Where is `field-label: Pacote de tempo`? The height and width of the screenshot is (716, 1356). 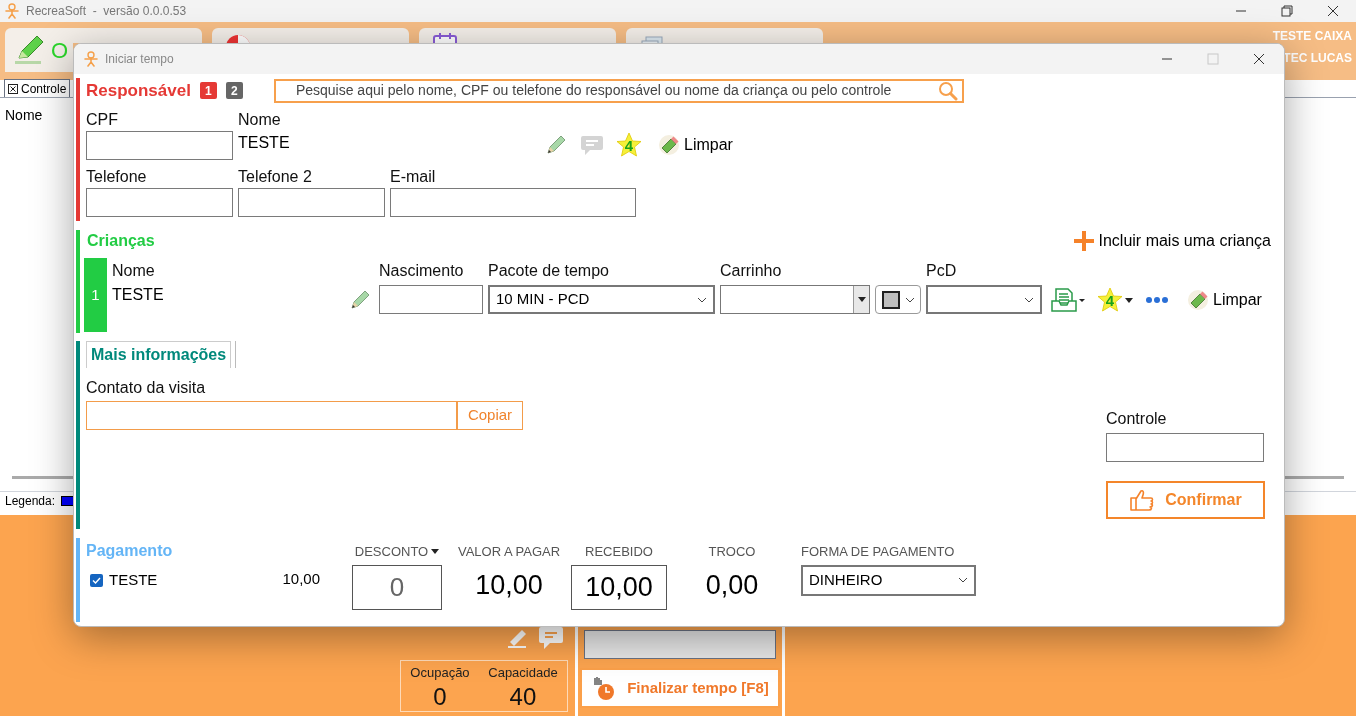 field-label: Pacote de tempo is located at coordinates (549, 271).